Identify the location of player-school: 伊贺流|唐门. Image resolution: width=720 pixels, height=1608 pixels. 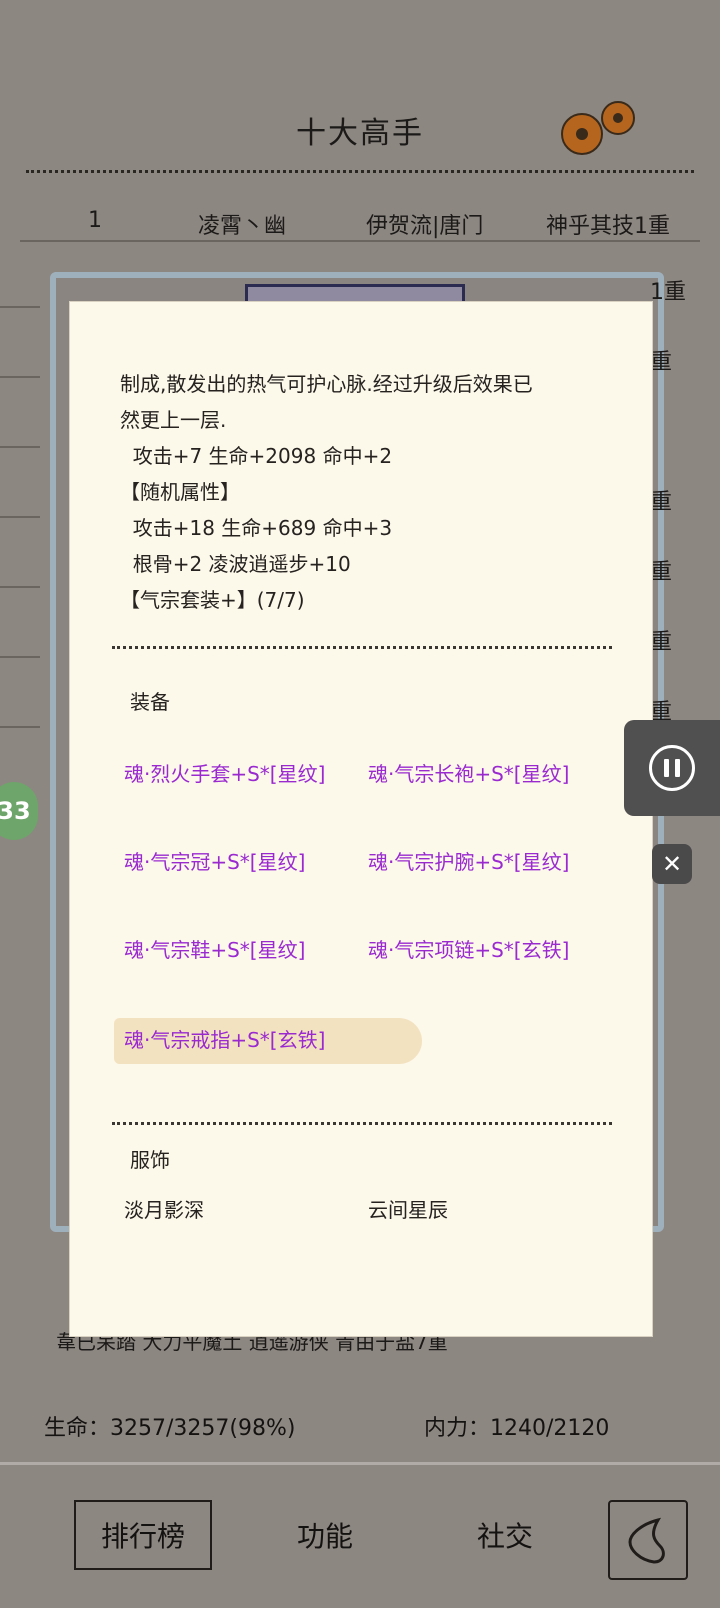
(425, 226).